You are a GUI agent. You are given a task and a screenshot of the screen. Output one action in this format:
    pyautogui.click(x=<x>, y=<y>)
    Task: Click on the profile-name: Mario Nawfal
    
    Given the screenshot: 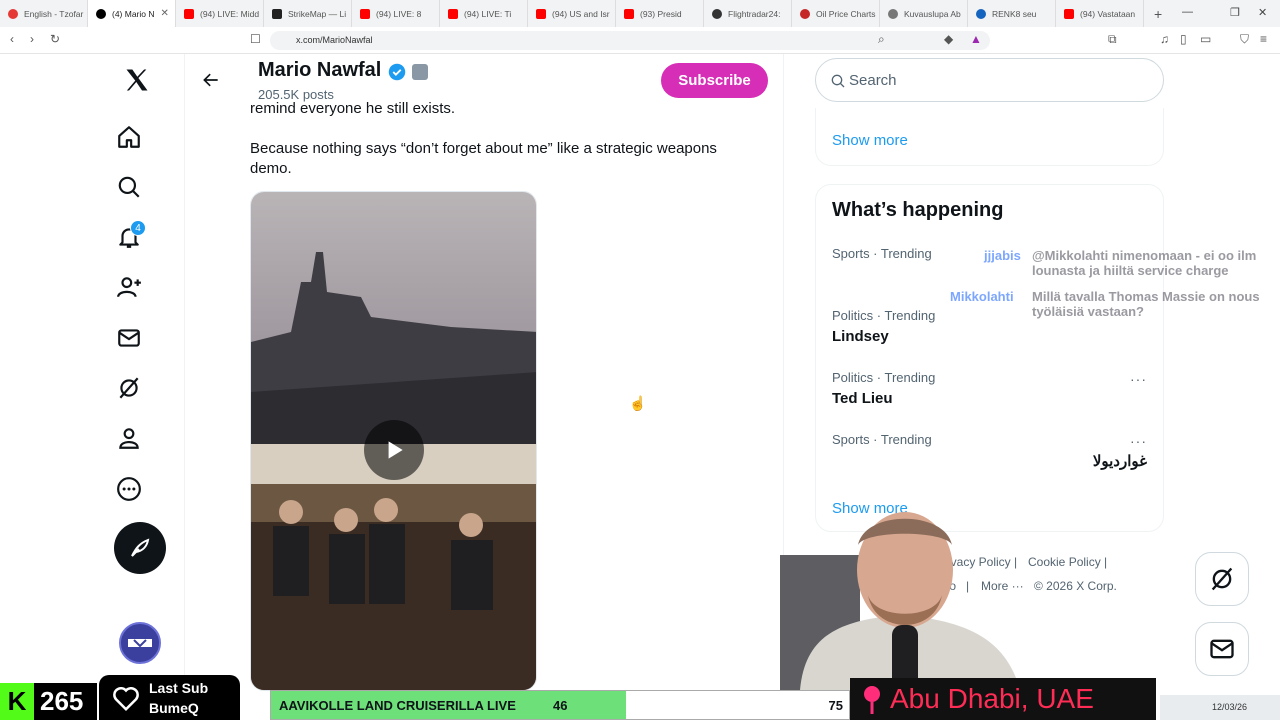 What is the action you would take?
    pyautogui.click(x=320, y=70)
    